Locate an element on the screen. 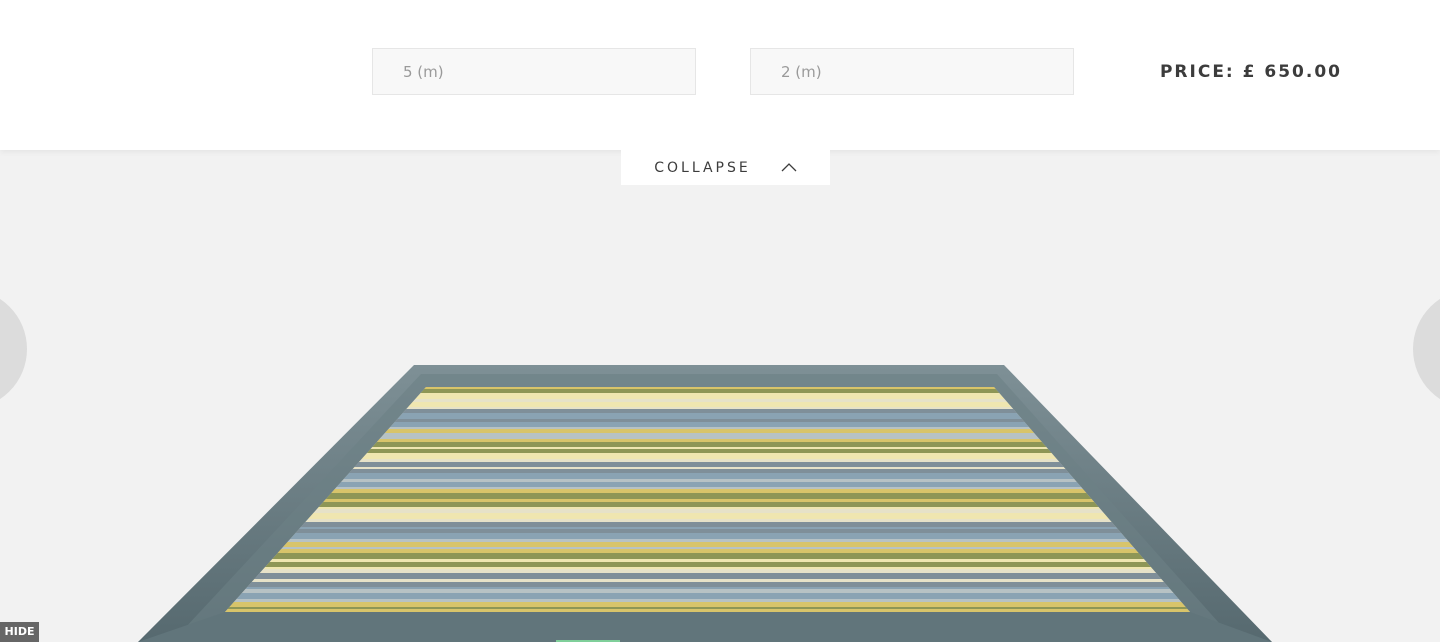 Image resolution: width=1440 pixels, height=642 pixels. length-input: 5 (m) is located at coordinates (534, 71).